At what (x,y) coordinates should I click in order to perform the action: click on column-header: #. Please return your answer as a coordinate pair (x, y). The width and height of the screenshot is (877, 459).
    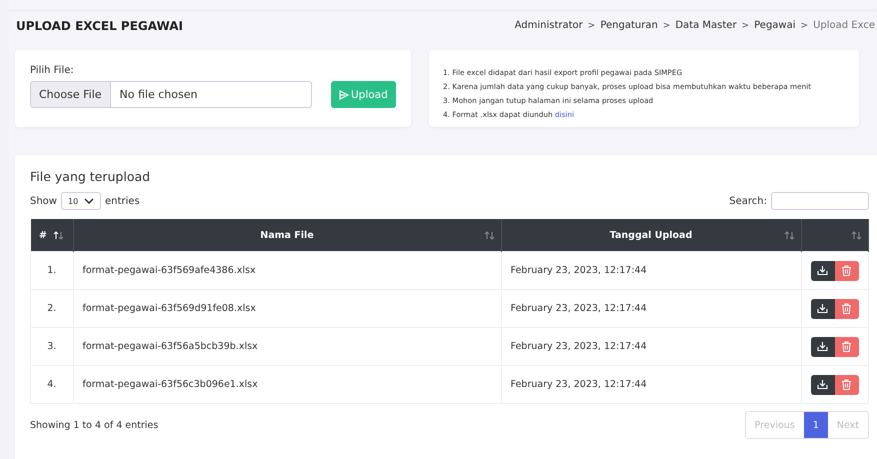
    Looking at the image, I should click on (51, 235).